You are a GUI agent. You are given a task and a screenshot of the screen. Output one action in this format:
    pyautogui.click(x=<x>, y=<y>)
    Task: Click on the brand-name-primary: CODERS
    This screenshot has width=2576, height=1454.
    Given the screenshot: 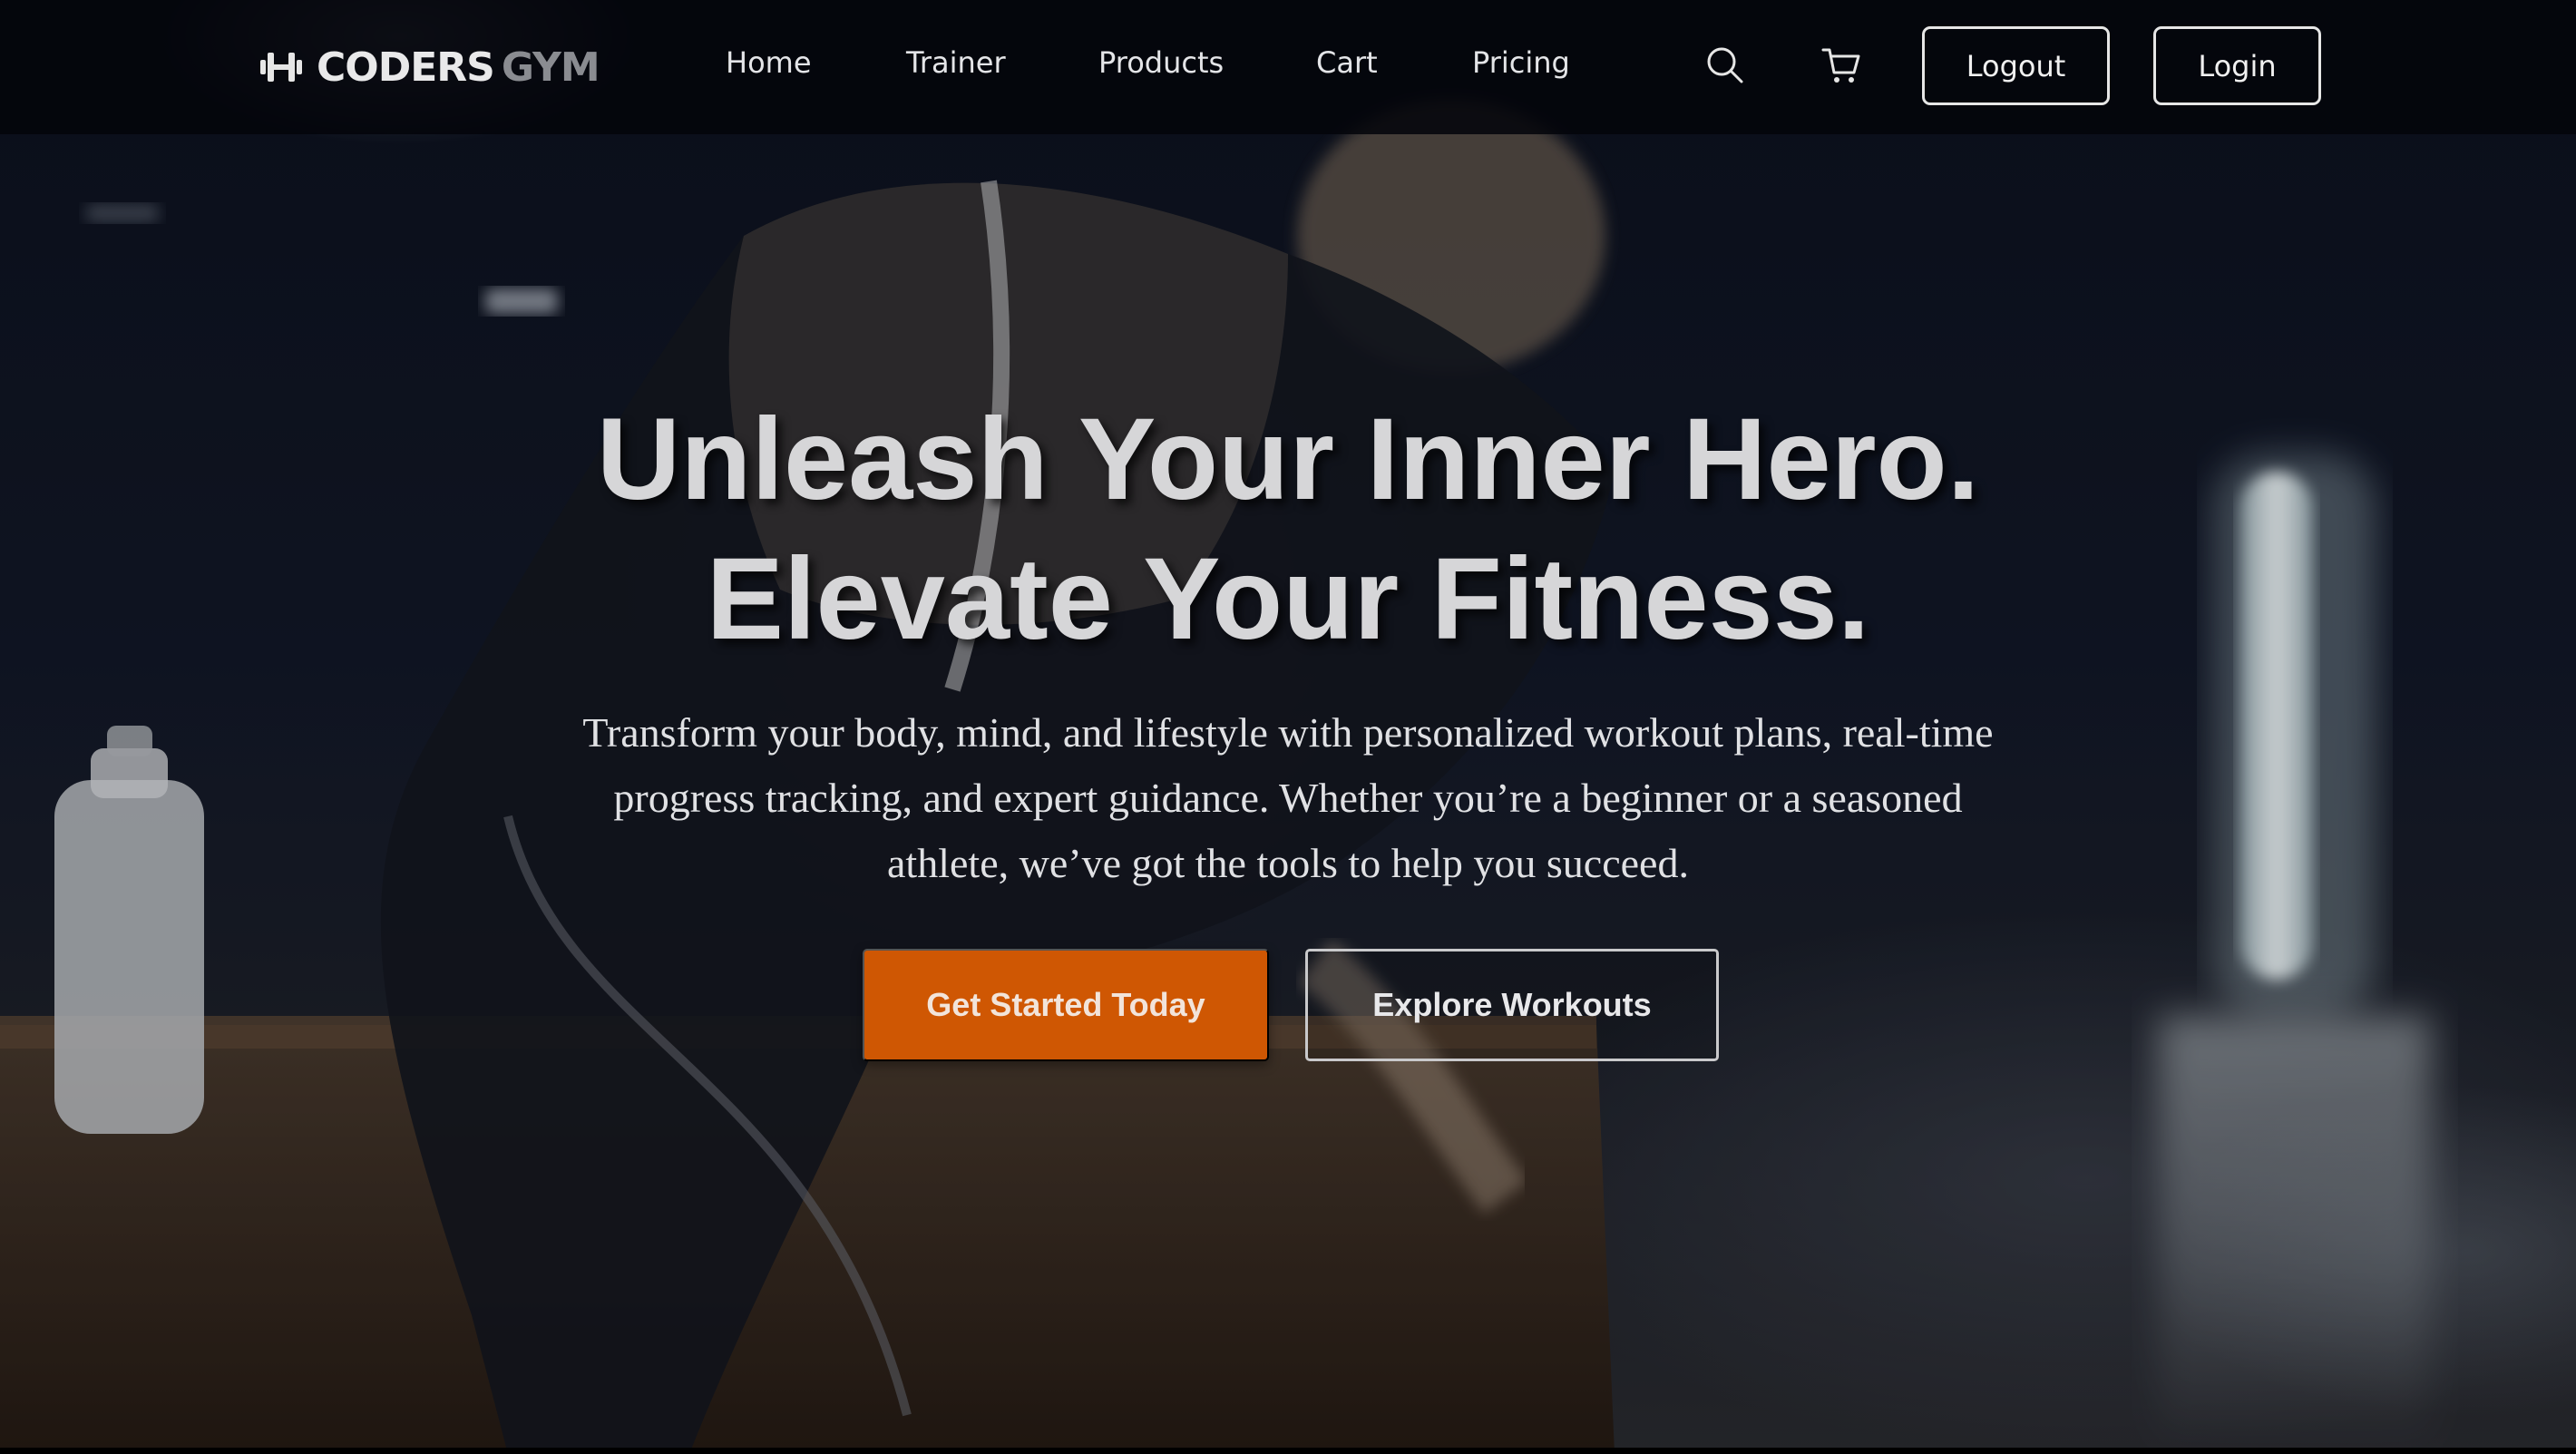 What is the action you would take?
    pyautogui.click(x=406, y=68)
    